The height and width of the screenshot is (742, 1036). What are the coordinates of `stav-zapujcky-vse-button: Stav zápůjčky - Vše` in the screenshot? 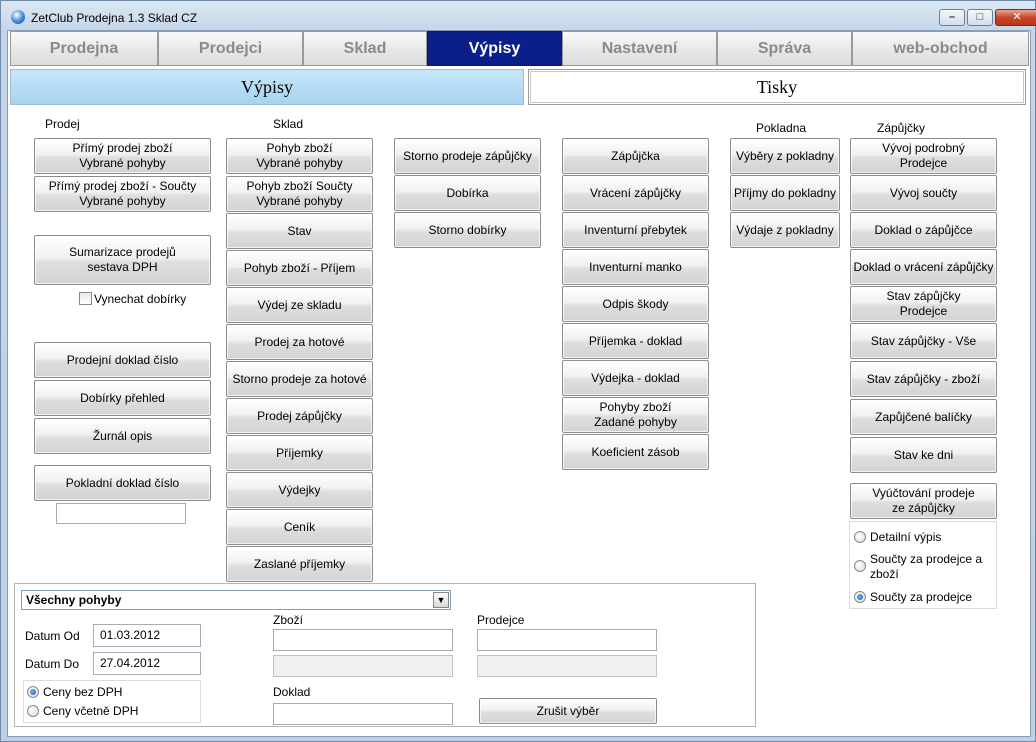 It's located at (923, 341).